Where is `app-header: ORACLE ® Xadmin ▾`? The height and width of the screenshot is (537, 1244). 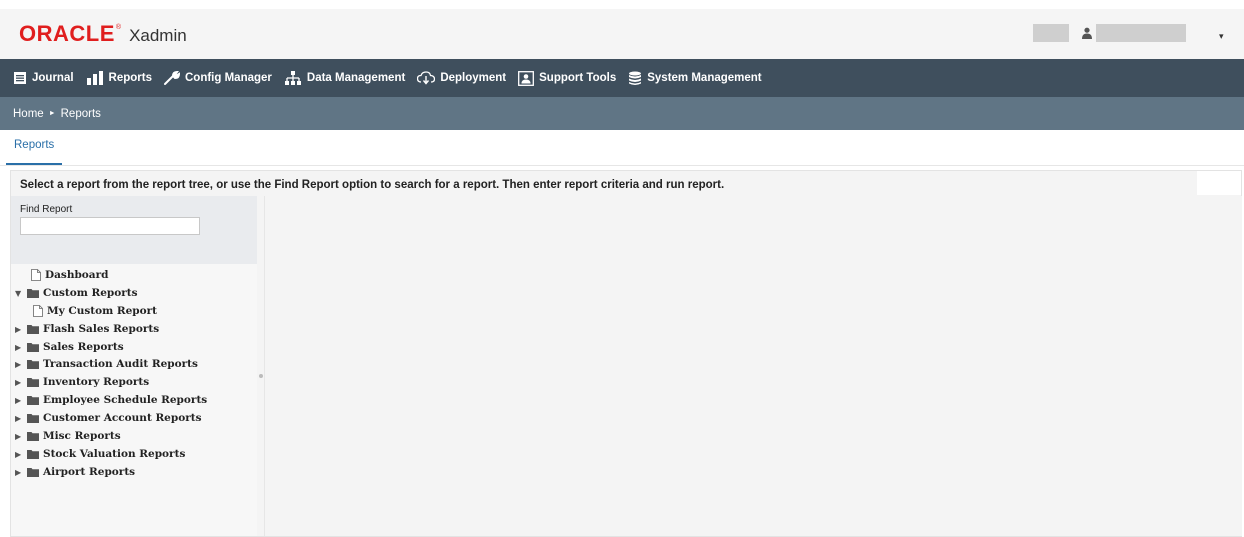
app-header: ORACLE ® Xadmin ▾ is located at coordinates (622, 34).